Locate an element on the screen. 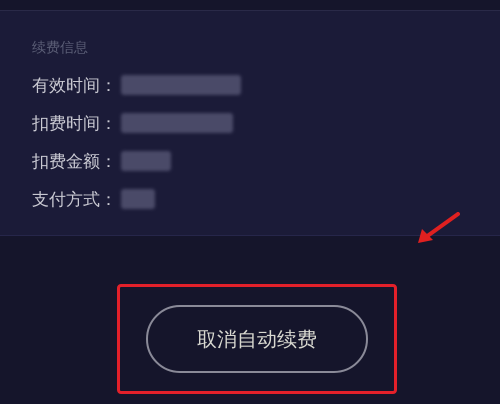  cancel-button: 取消自动续费 is located at coordinates (257, 339).